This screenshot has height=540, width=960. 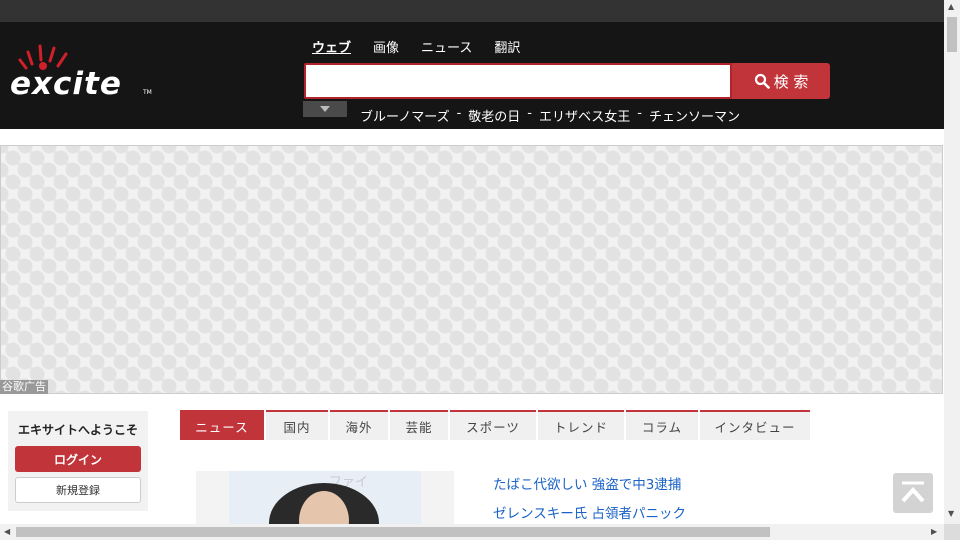 I want to click on tab-web: ウェブ, so click(x=331, y=46).